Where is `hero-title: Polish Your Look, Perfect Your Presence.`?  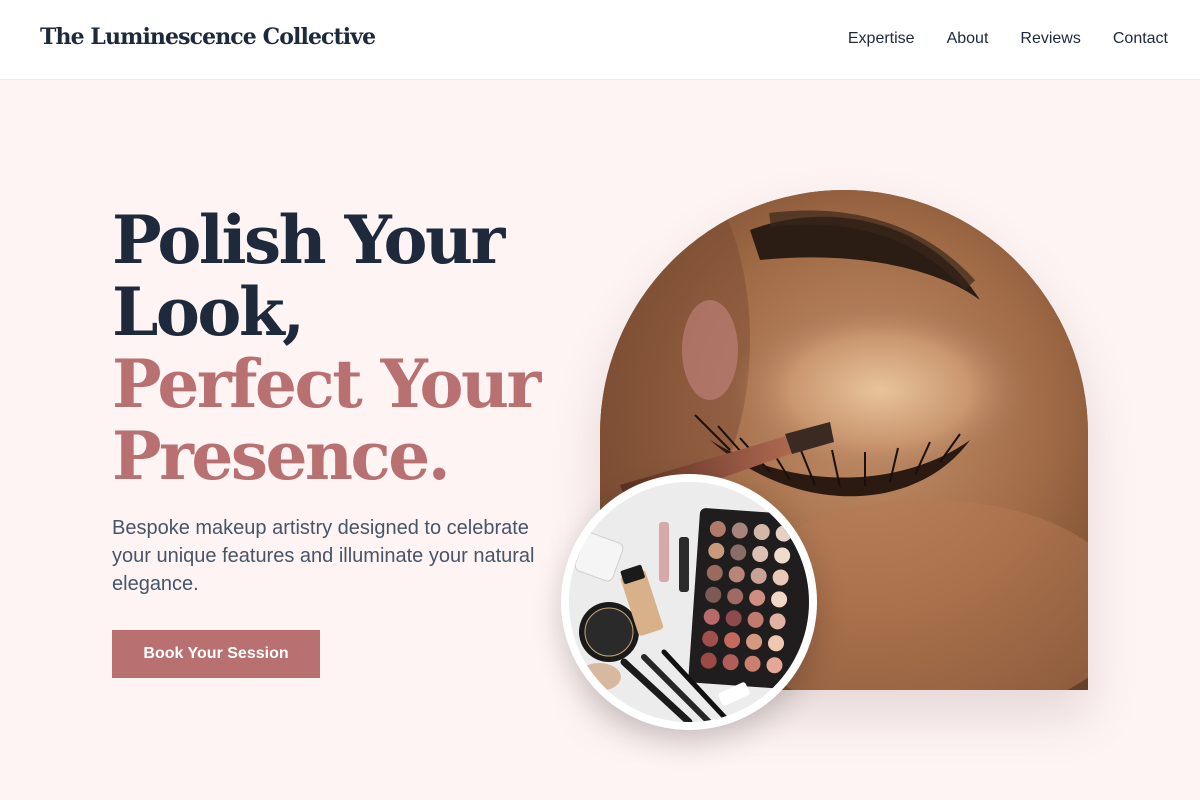
hero-title: Polish Your Look, Perfect Your Presence. is located at coordinates (347, 348).